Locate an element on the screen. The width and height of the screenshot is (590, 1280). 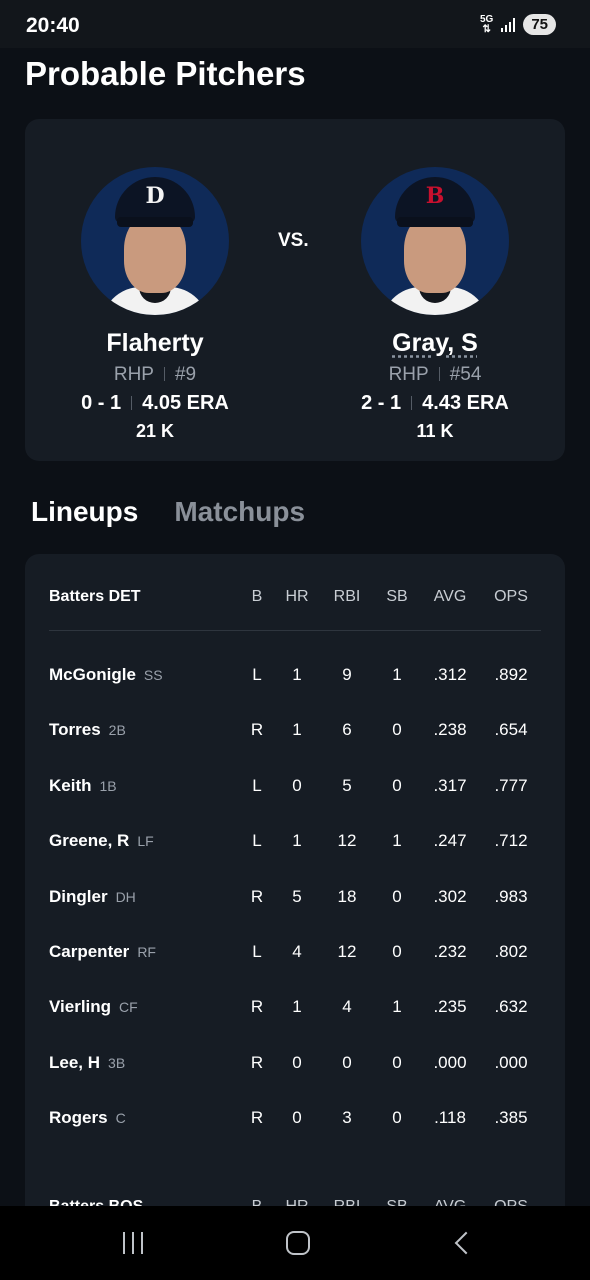
player-cell: Torres 2B is located at coordinates (87, 730).